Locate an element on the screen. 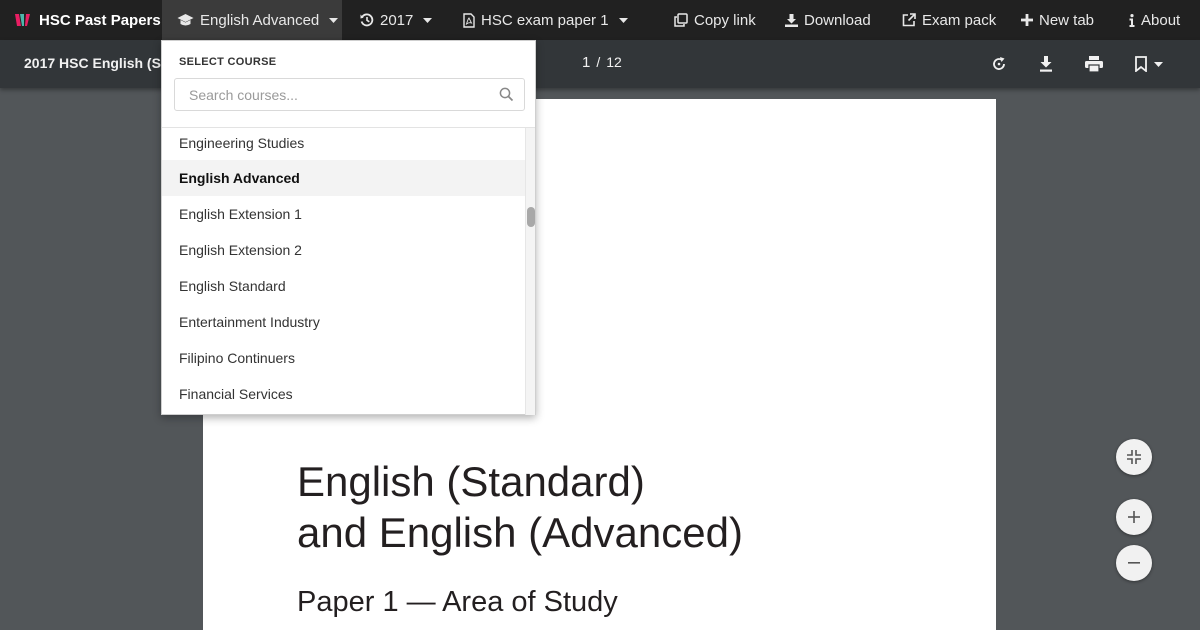  year-selector: 2017 is located at coordinates (396, 20).